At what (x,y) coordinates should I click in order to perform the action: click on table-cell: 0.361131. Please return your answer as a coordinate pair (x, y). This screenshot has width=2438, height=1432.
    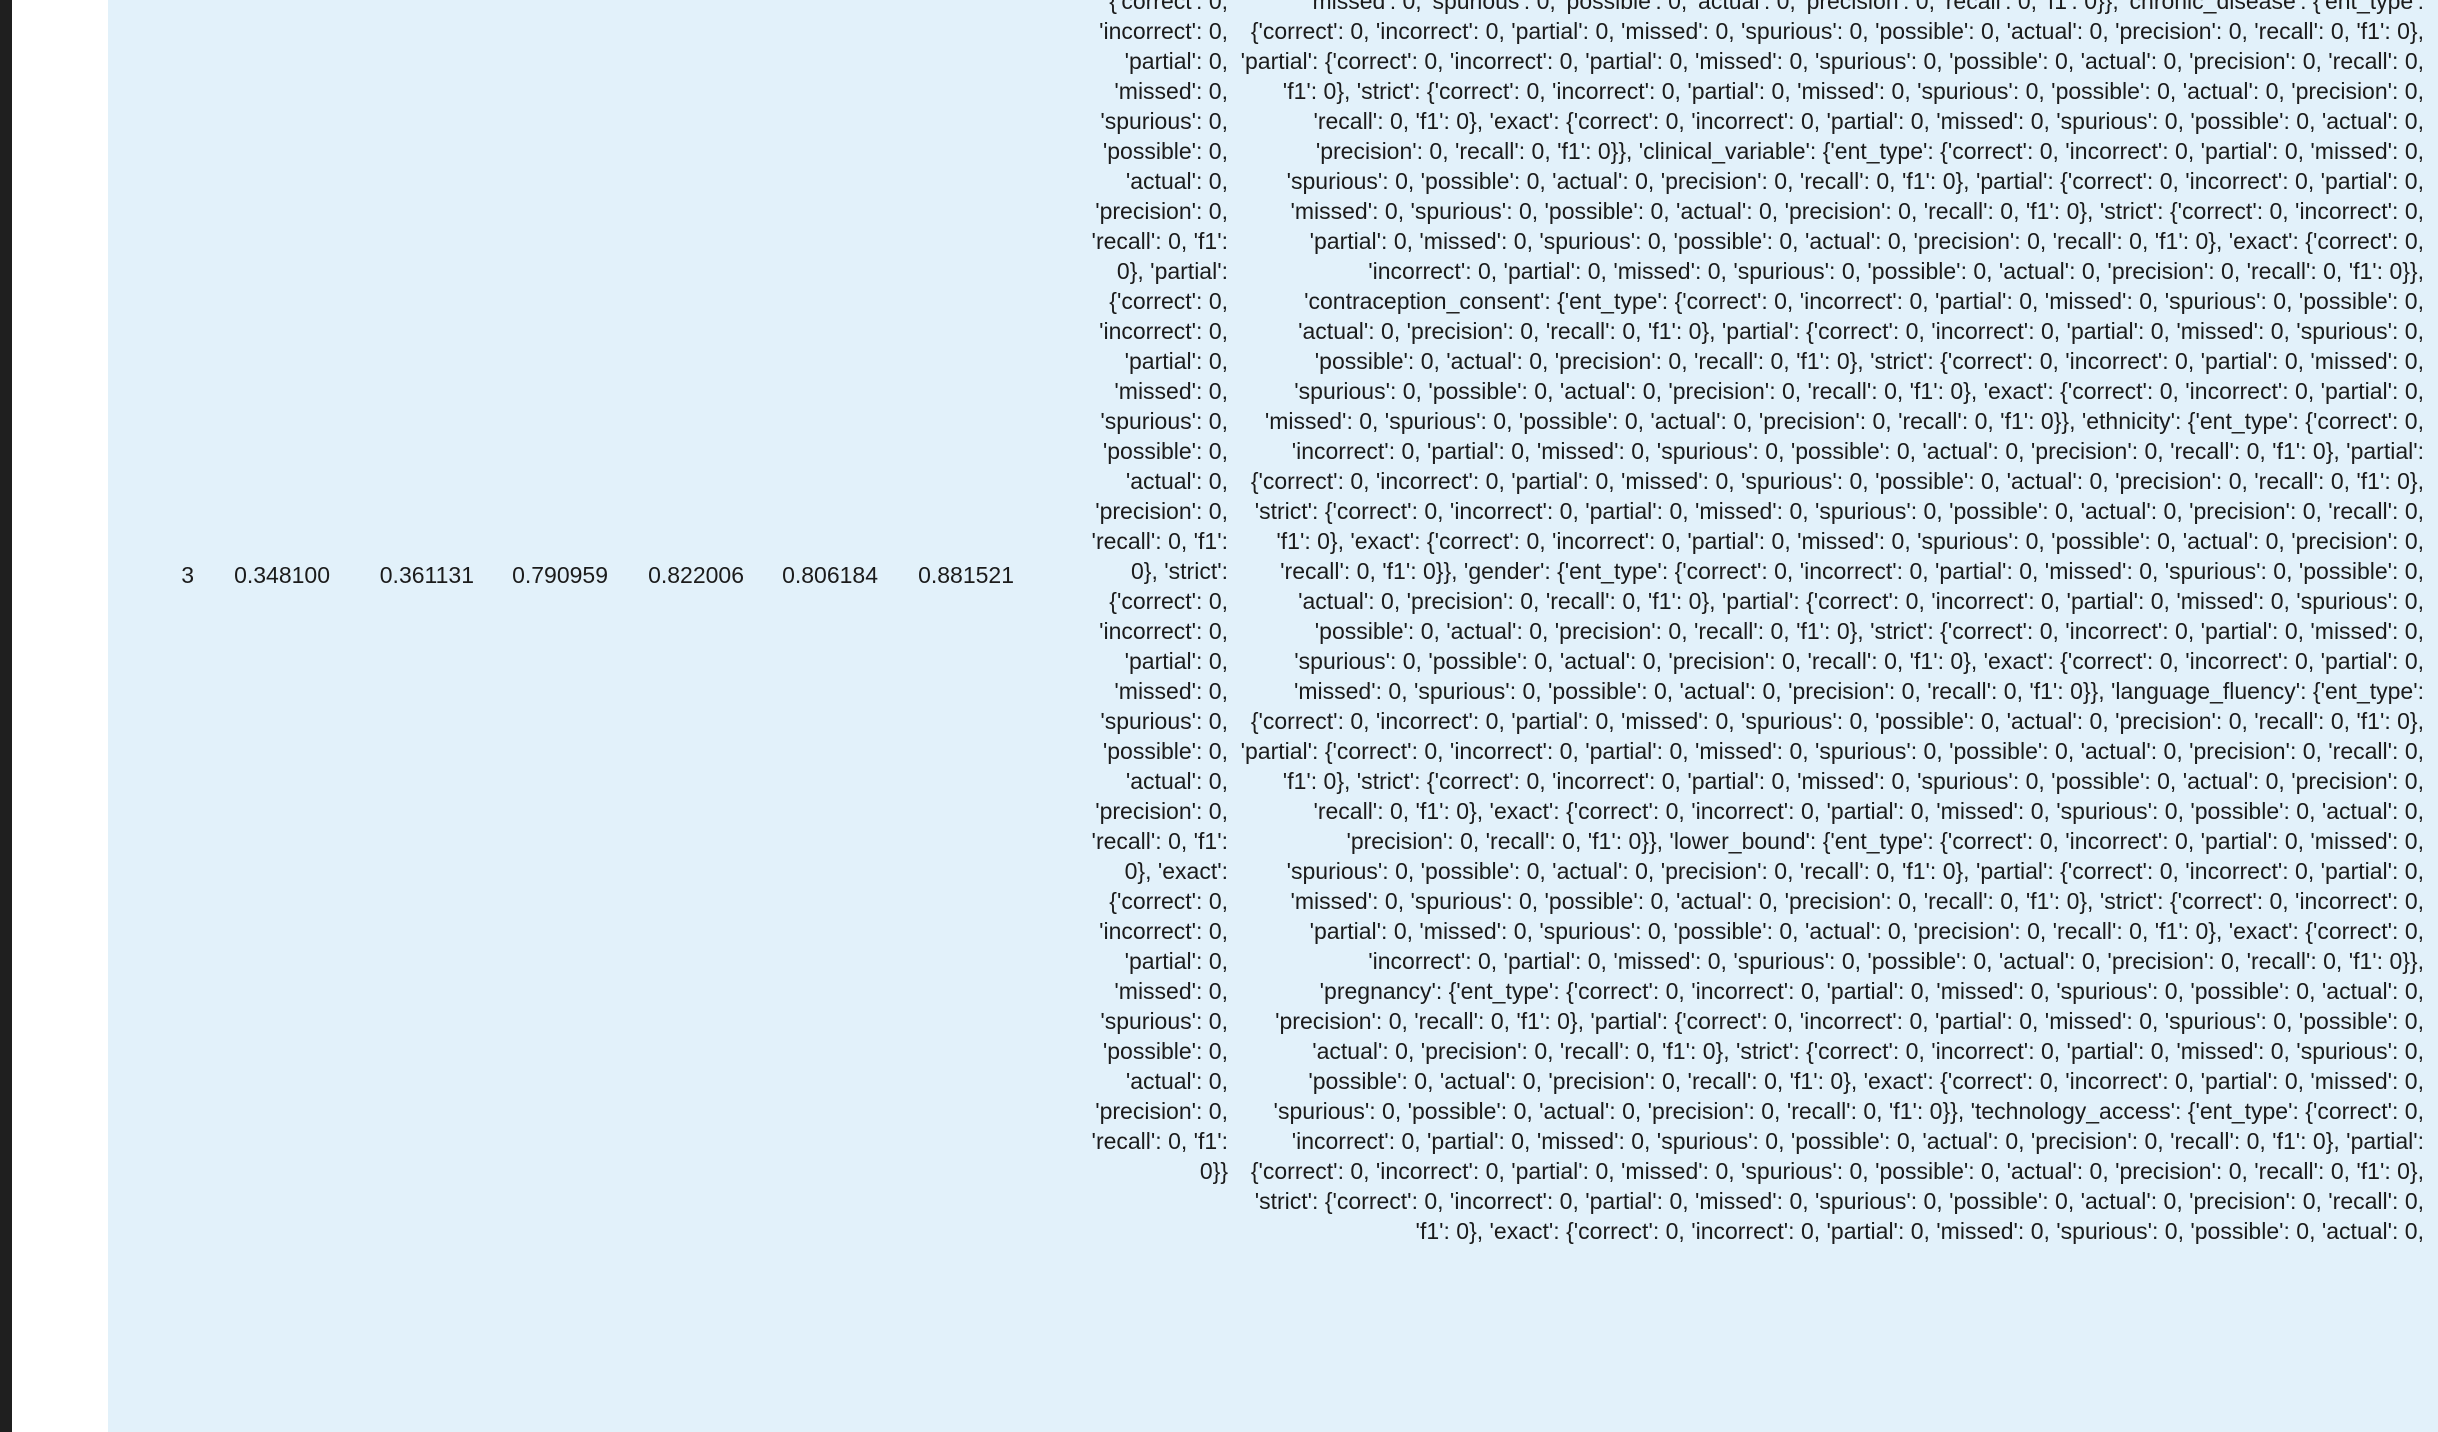
    Looking at the image, I should click on (426, 575).